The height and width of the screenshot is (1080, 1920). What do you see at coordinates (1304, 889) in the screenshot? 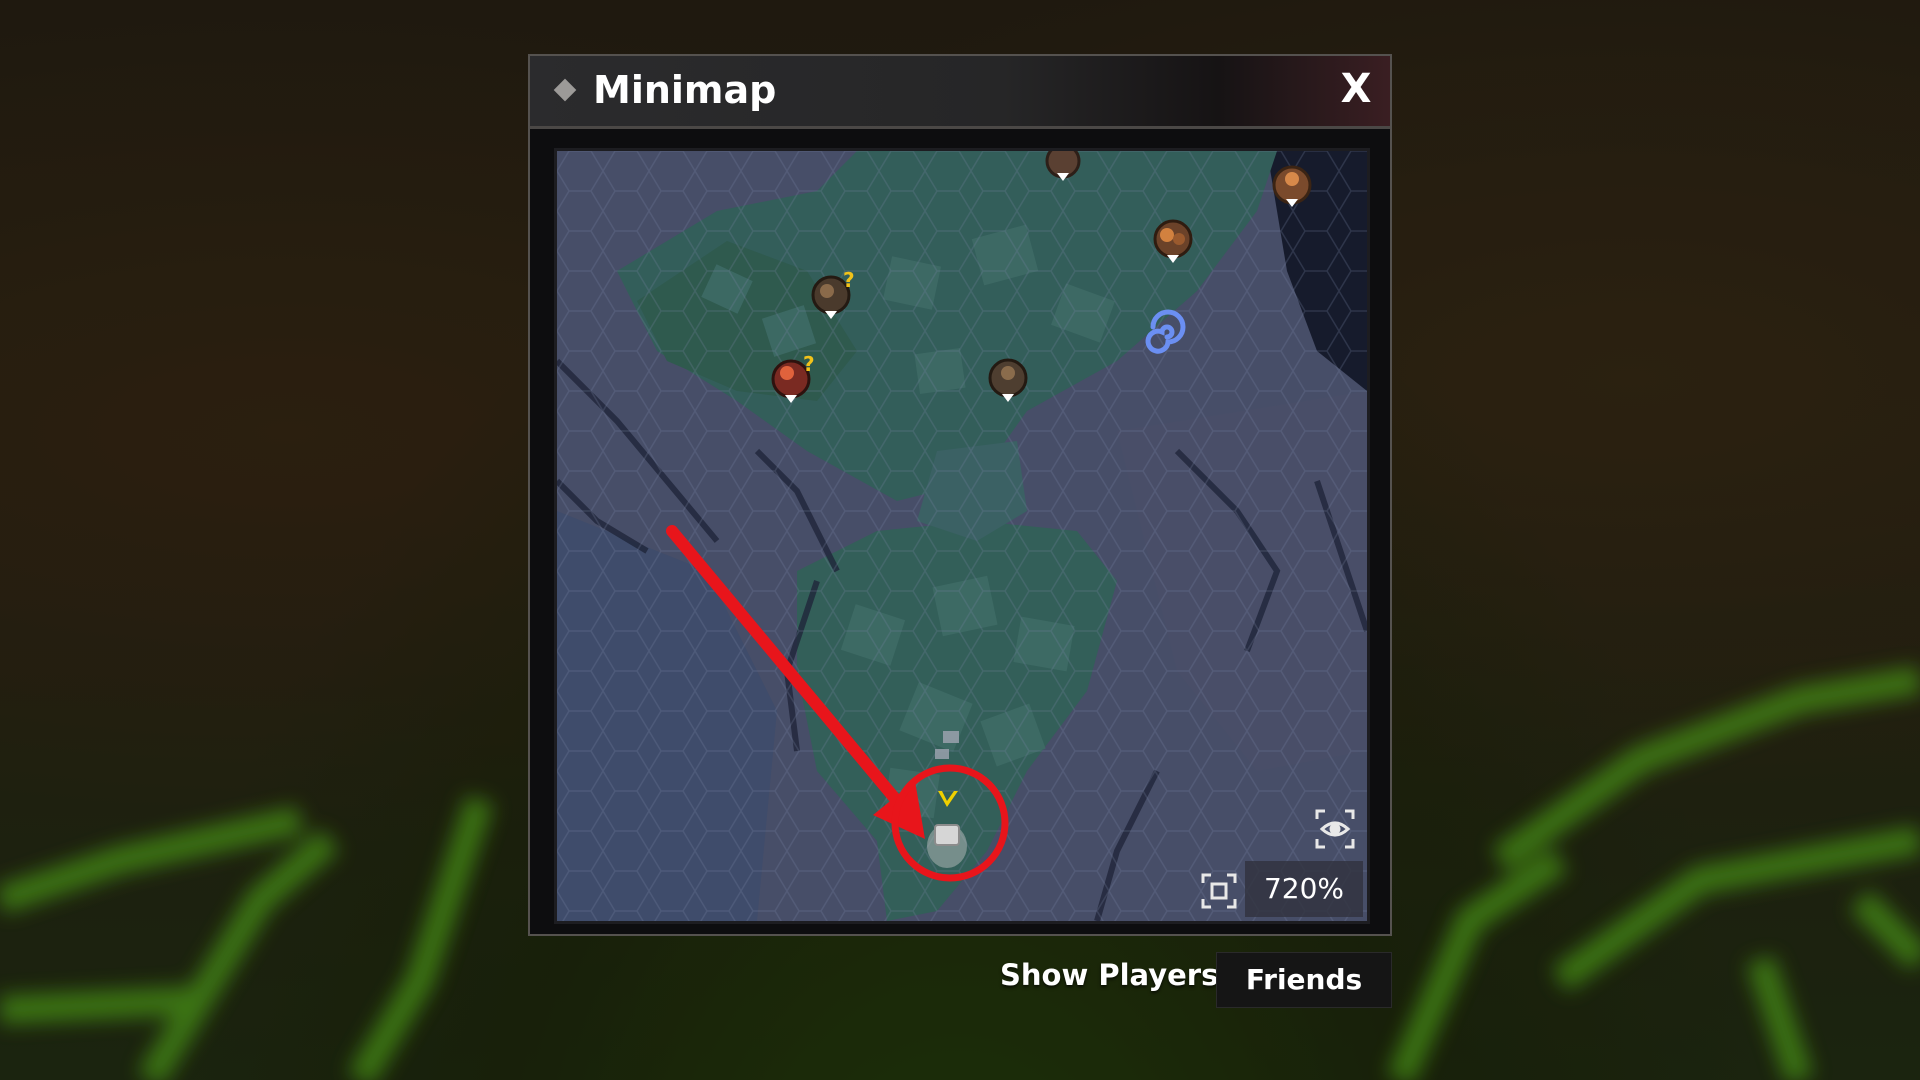
I see `zoom-level-label: 720%` at bounding box center [1304, 889].